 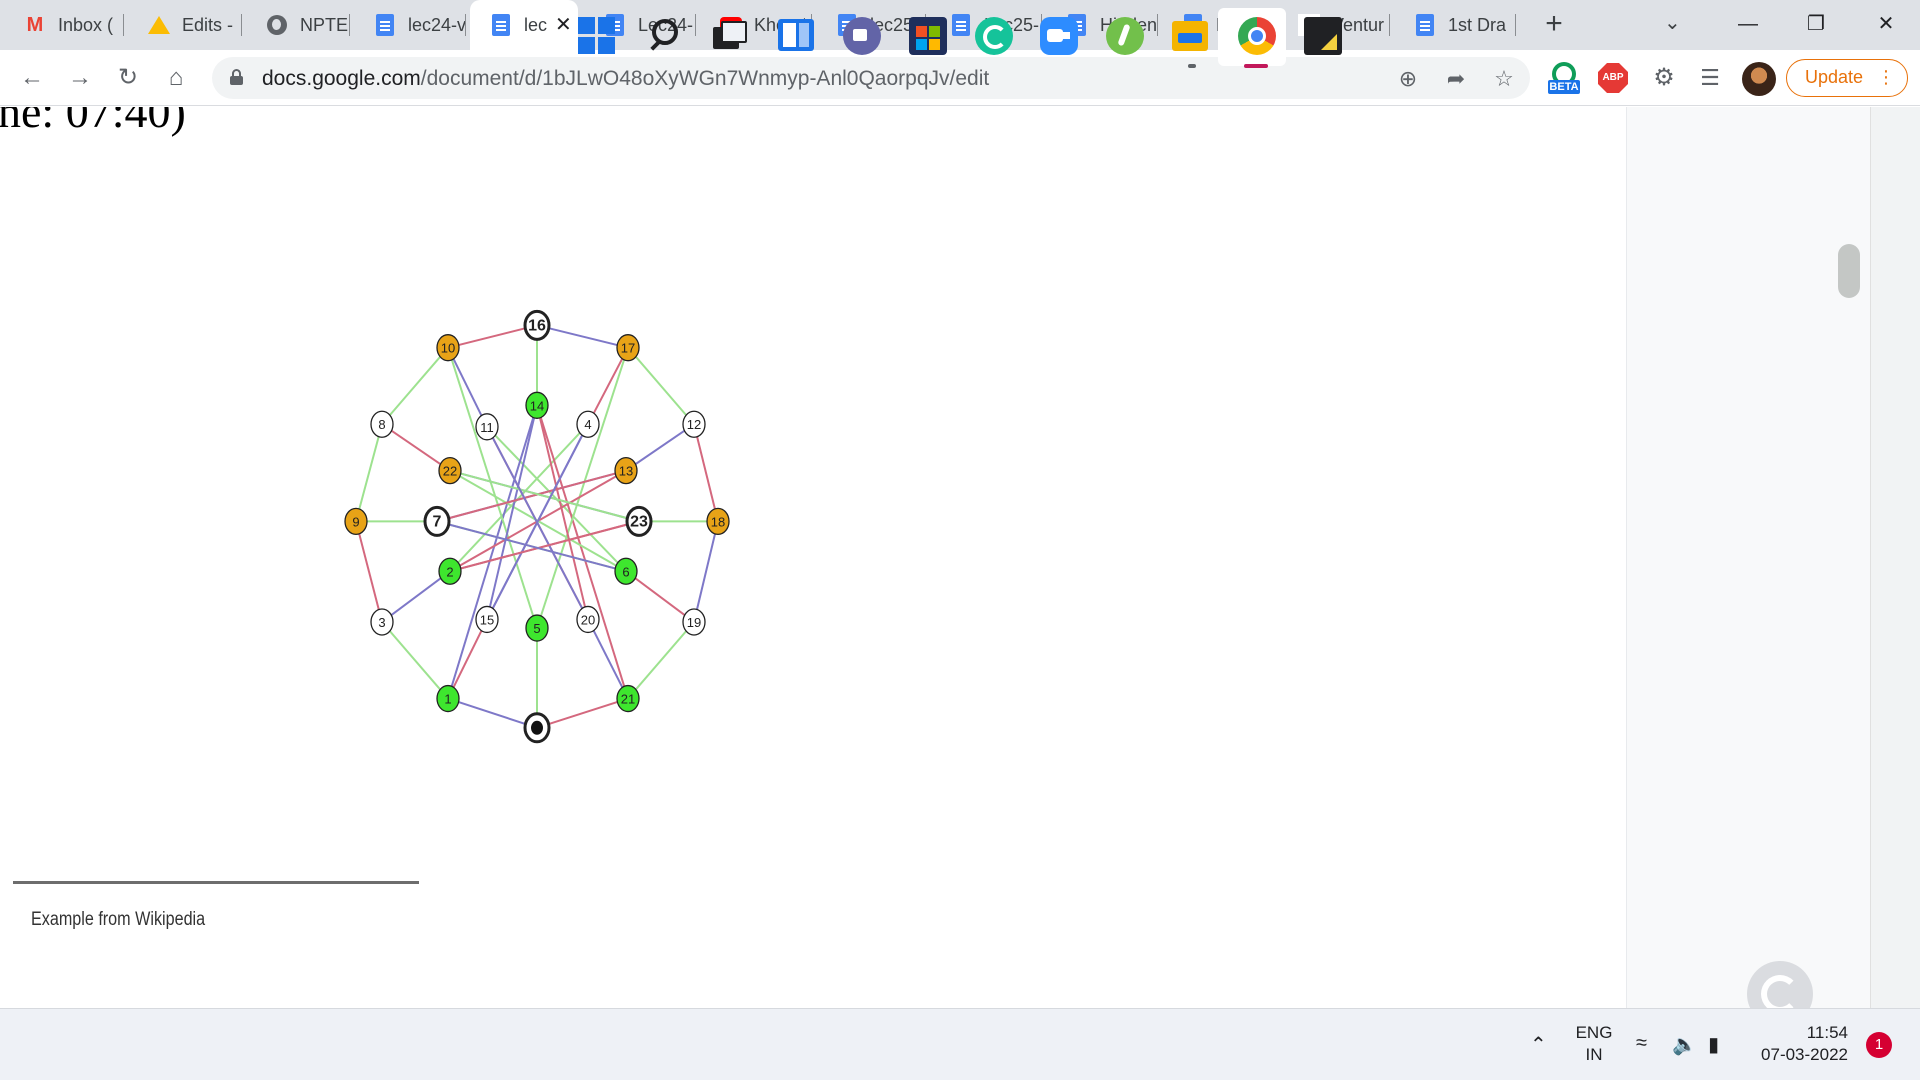 What do you see at coordinates (862, 36) in the screenshot?
I see `teams-chat-icon` at bounding box center [862, 36].